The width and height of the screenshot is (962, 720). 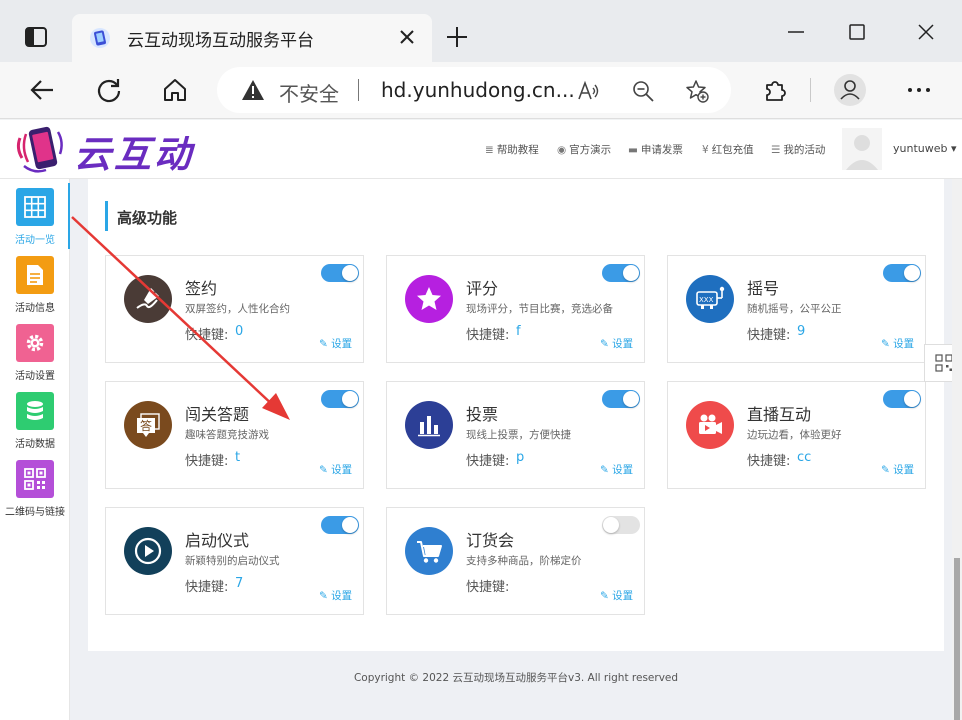 What do you see at coordinates (201, 288) in the screenshot?
I see `card-title: 签约` at bounding box center [201, 288].